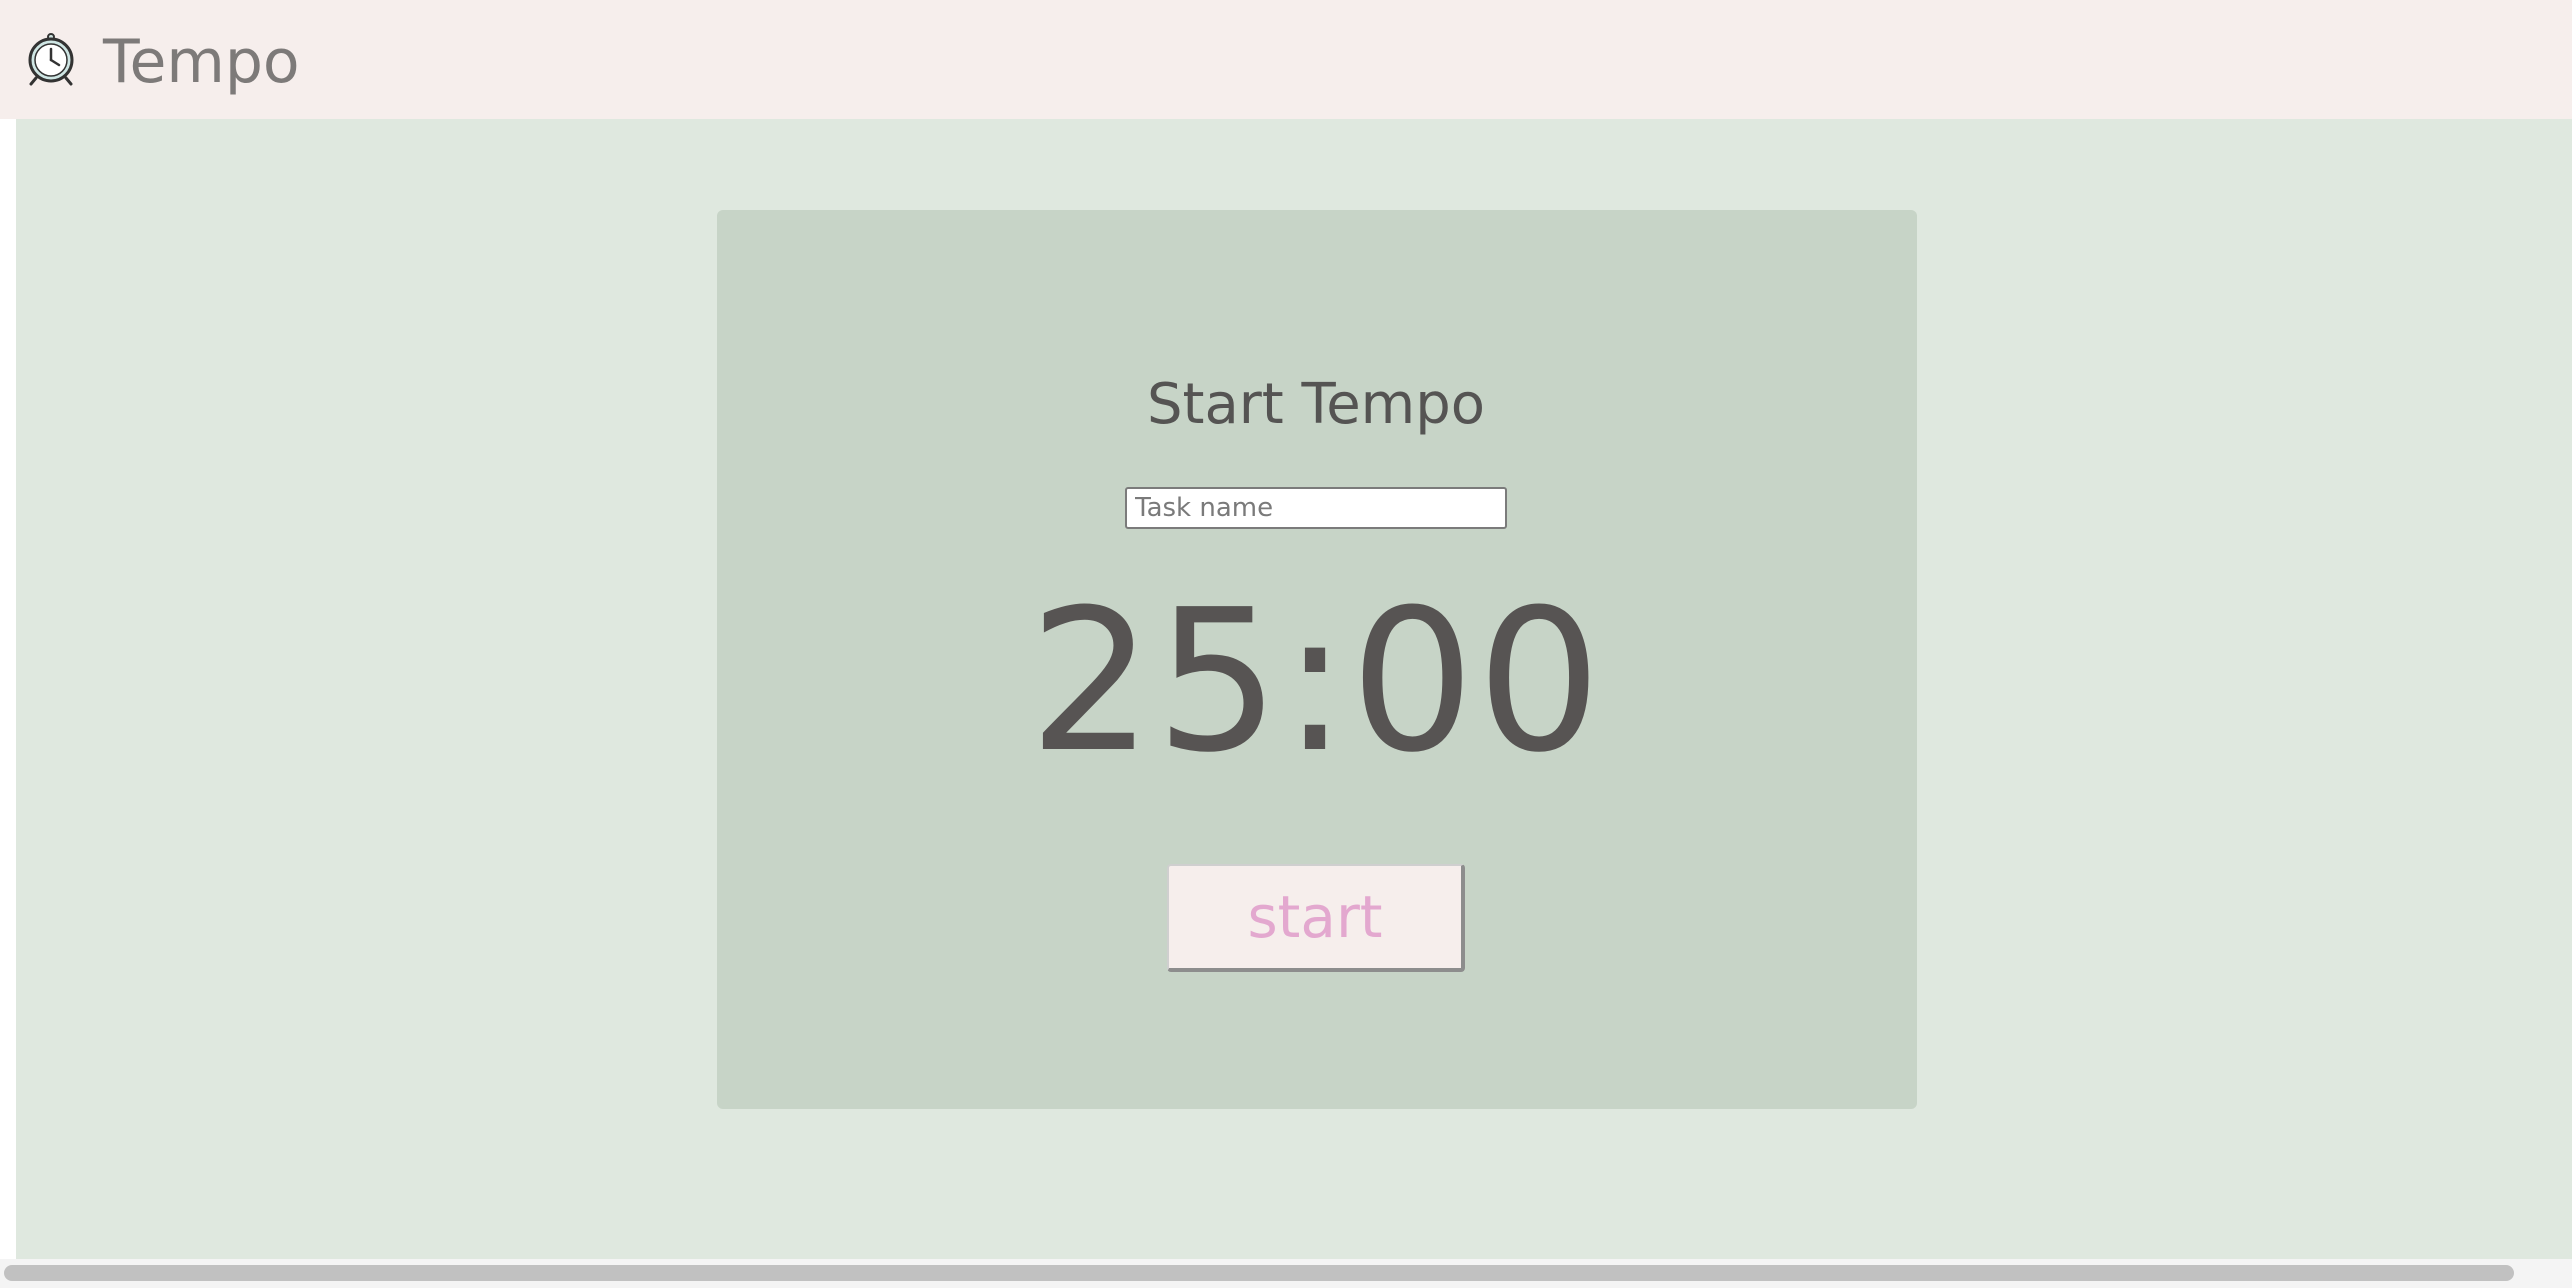 The height and width of the screenshot is (1288, 2572). I want to click on scrollbar-thumb, so click(1259, 1273).